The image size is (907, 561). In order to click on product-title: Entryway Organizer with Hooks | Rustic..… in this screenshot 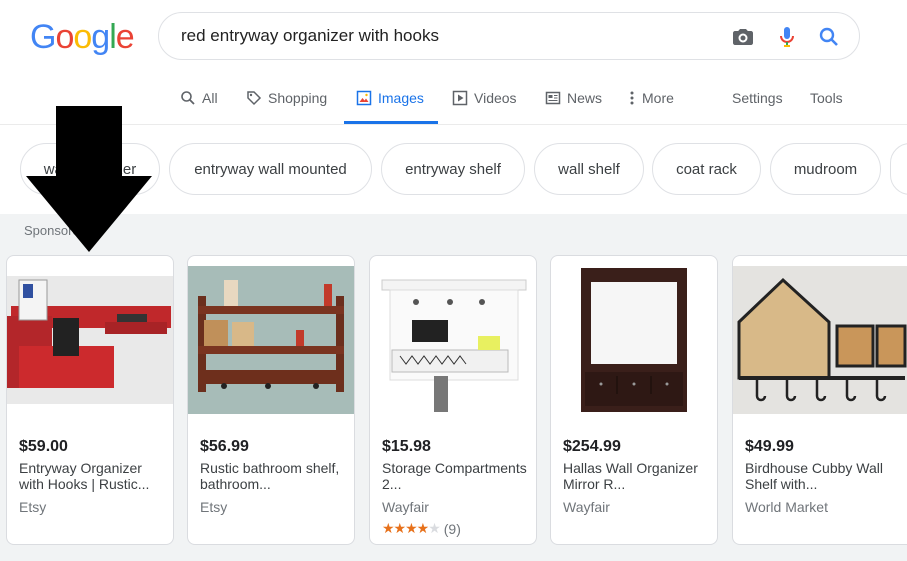, I will do `click(93, 476)`.